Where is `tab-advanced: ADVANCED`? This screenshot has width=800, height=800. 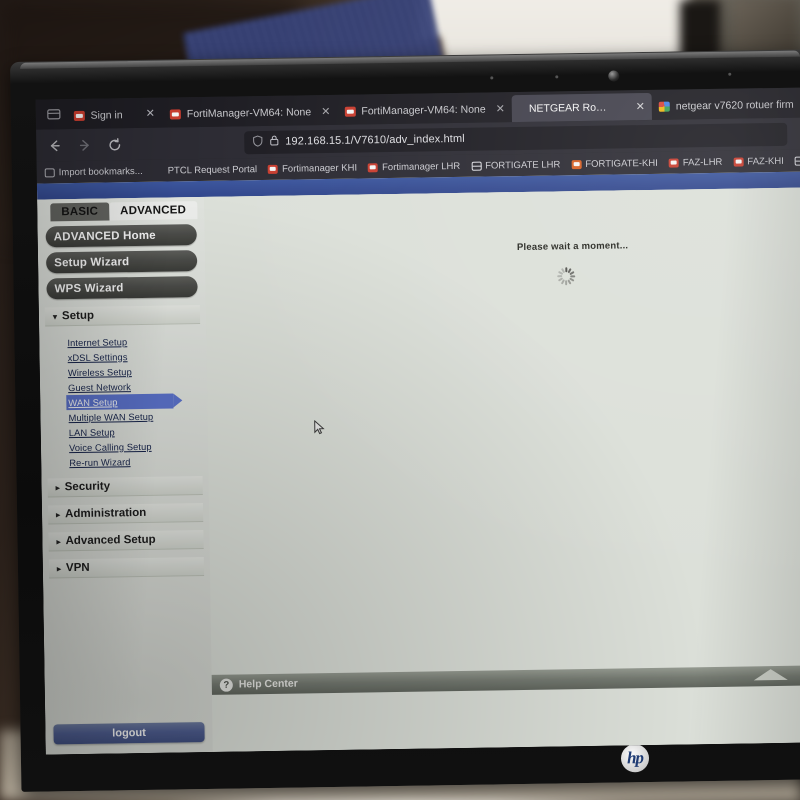
tab-advanced: ADVANCED is located at coordinates (153, 211).